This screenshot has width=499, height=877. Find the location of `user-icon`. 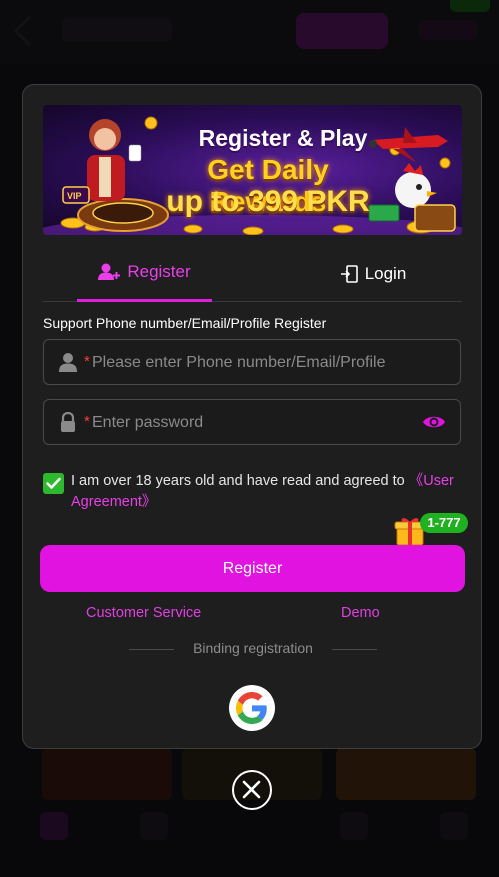

user-icon is located at coordinates (68, 362).